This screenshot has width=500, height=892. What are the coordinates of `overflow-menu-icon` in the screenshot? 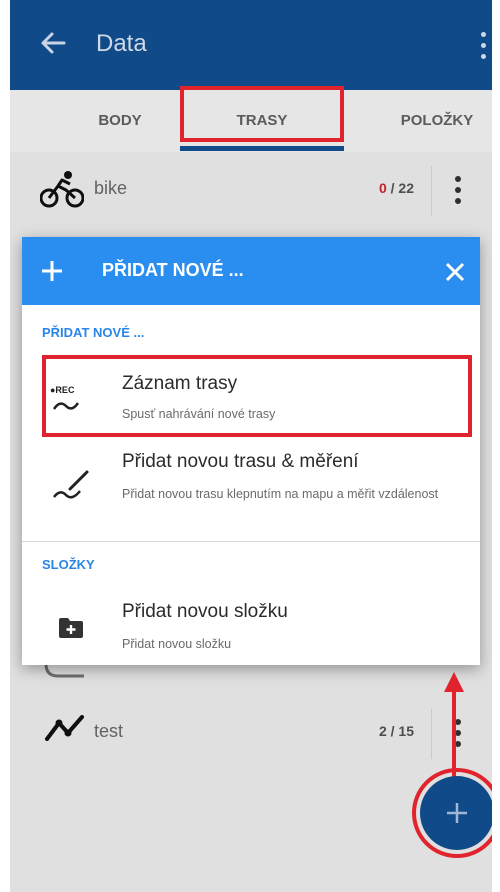 It's located at (483, 46).